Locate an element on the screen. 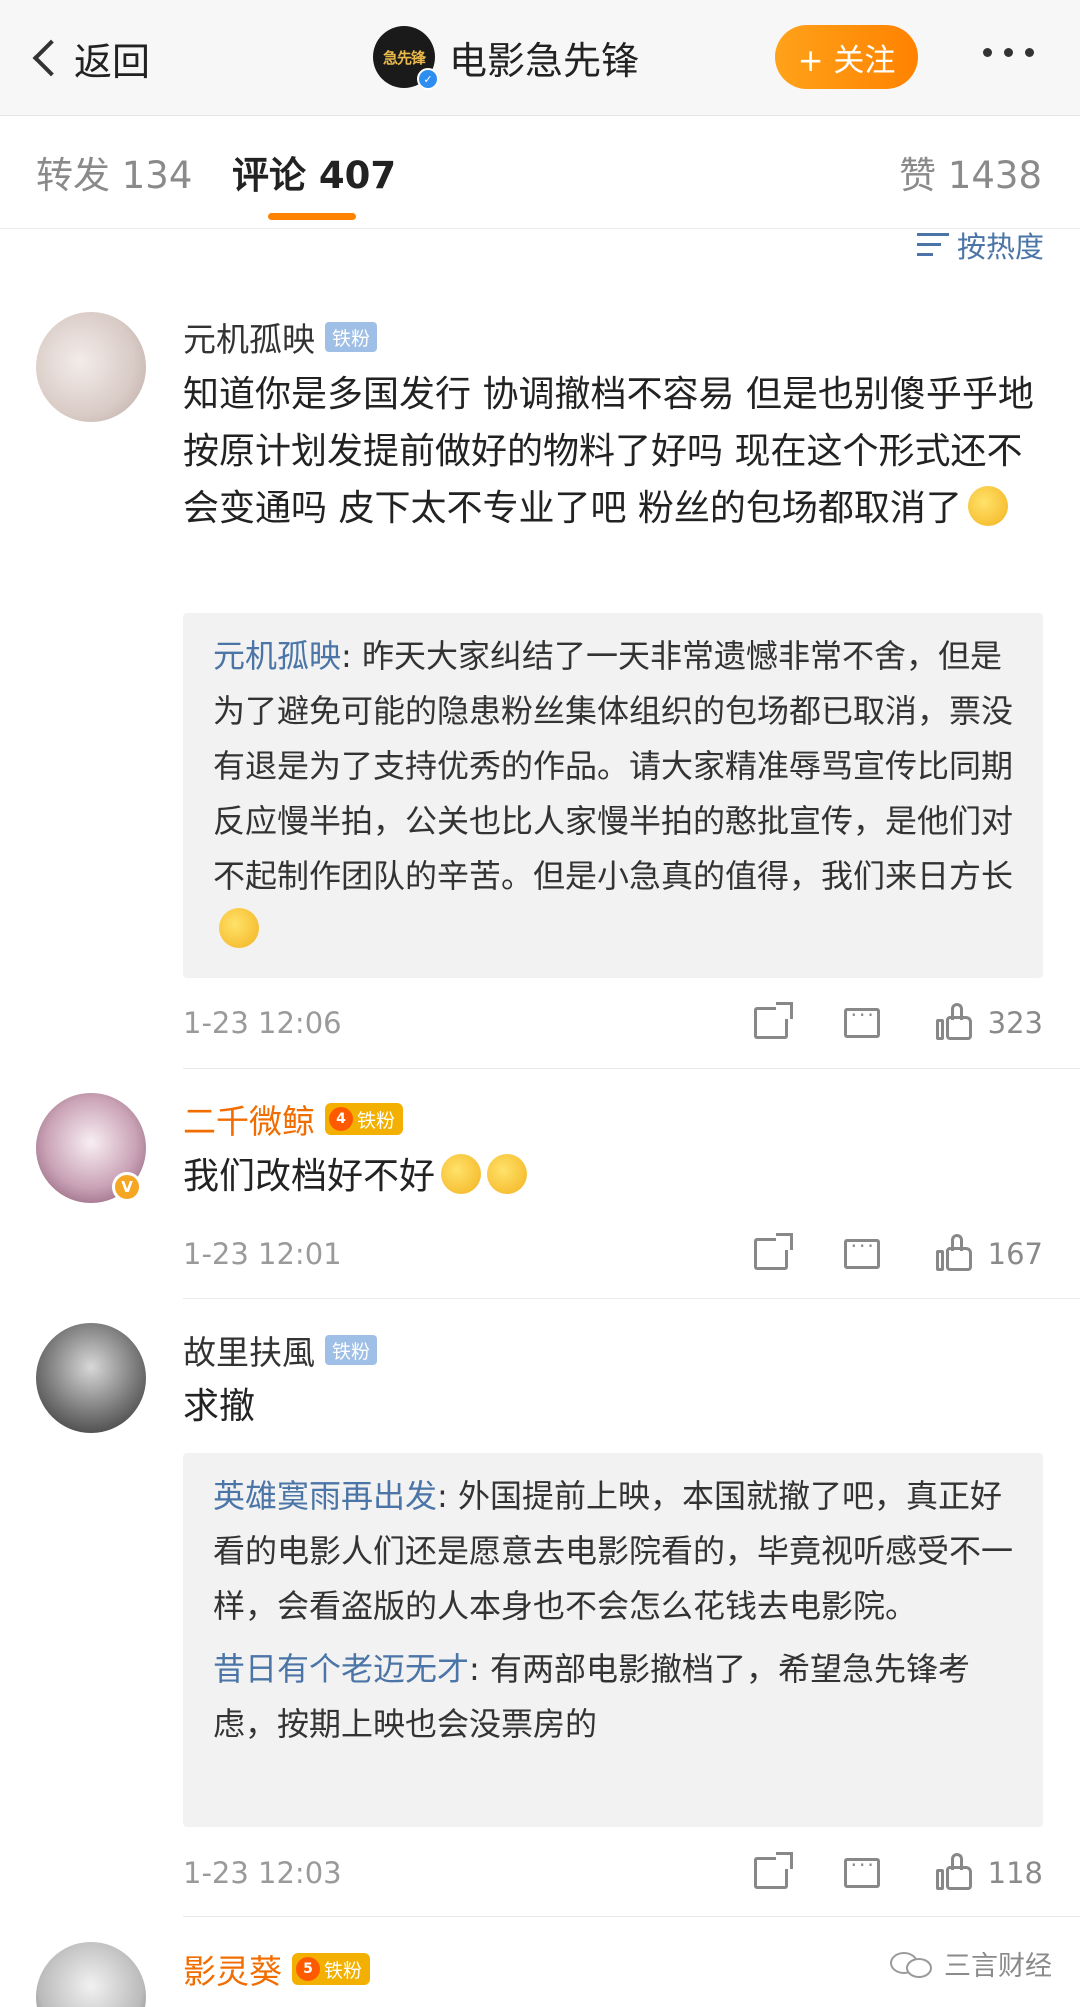 Image resolution: width=1080 pixels, height=2007 pixels. reply-author: 元机孤映 is located at coordinates (277, 656).